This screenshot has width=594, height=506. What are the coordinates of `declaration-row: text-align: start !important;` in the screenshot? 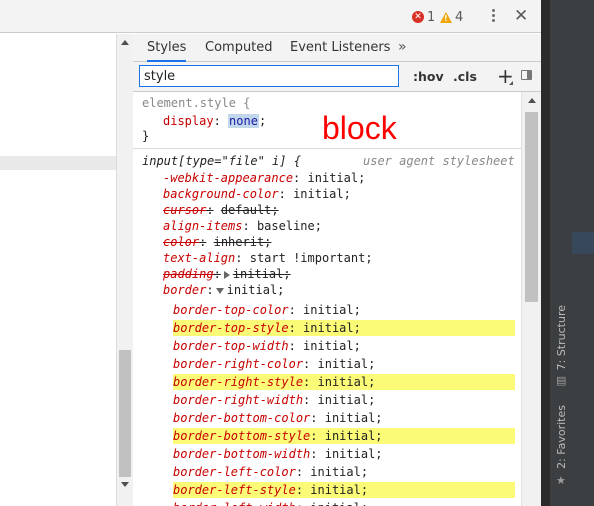 It's located at (268, 258).